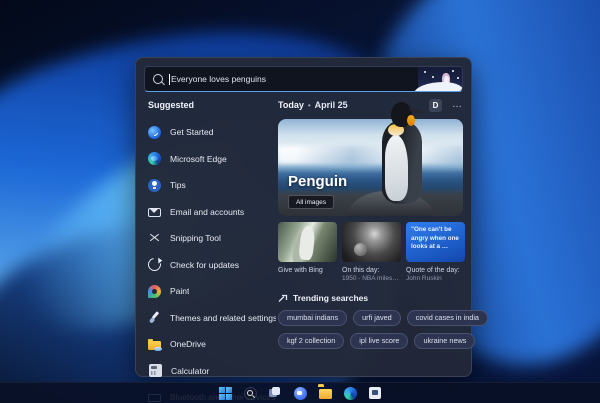 Image resolution: width=600 pixels, height=403 pixels. I want to click on suggested-item-tips: Tips, so click(211, 185).